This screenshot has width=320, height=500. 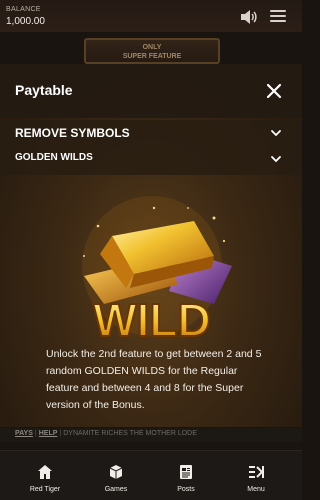 What do you see at coordinates (256, 472) in the screenshot?
I see `menu-icon` at bounding box center [256, 472].